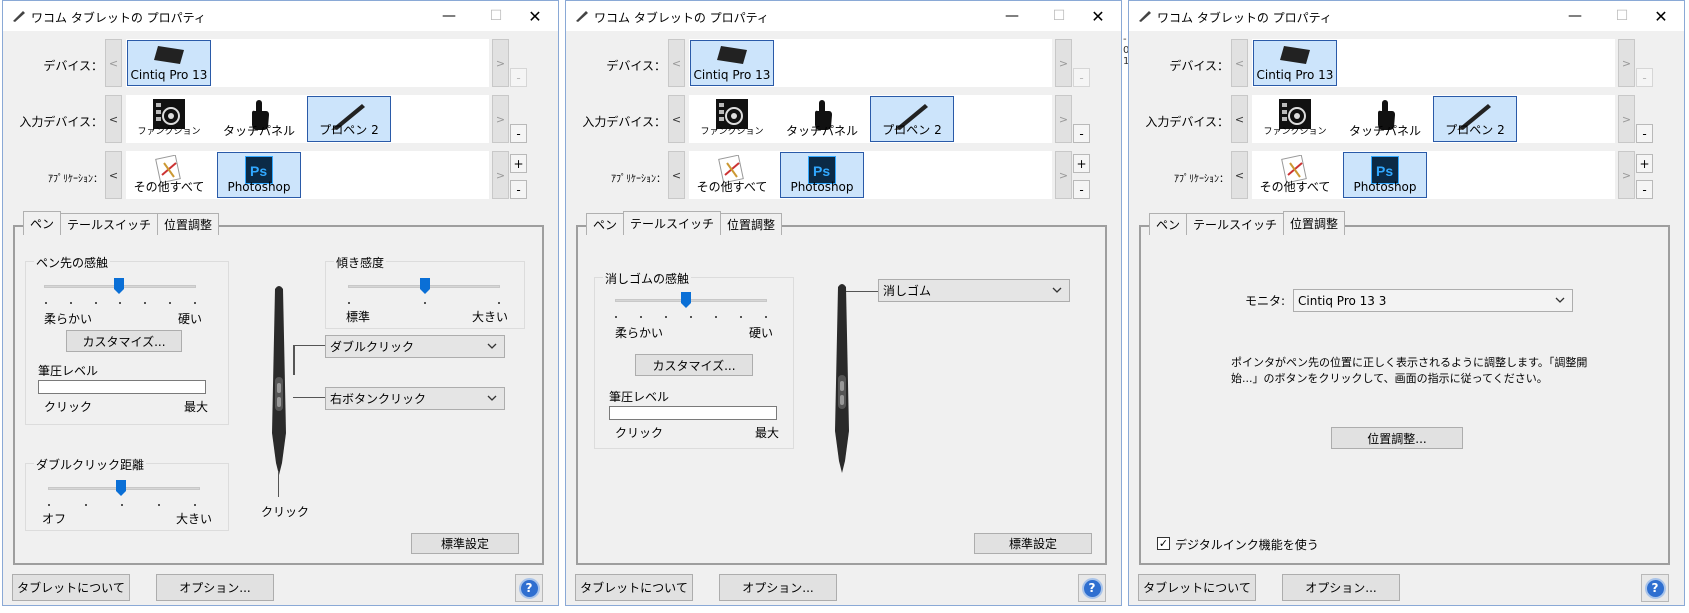 Image resolution: width=1689 pixels, height=613 pixels. I want to click on tip-feel-slider-thumb, so click(119, 286).